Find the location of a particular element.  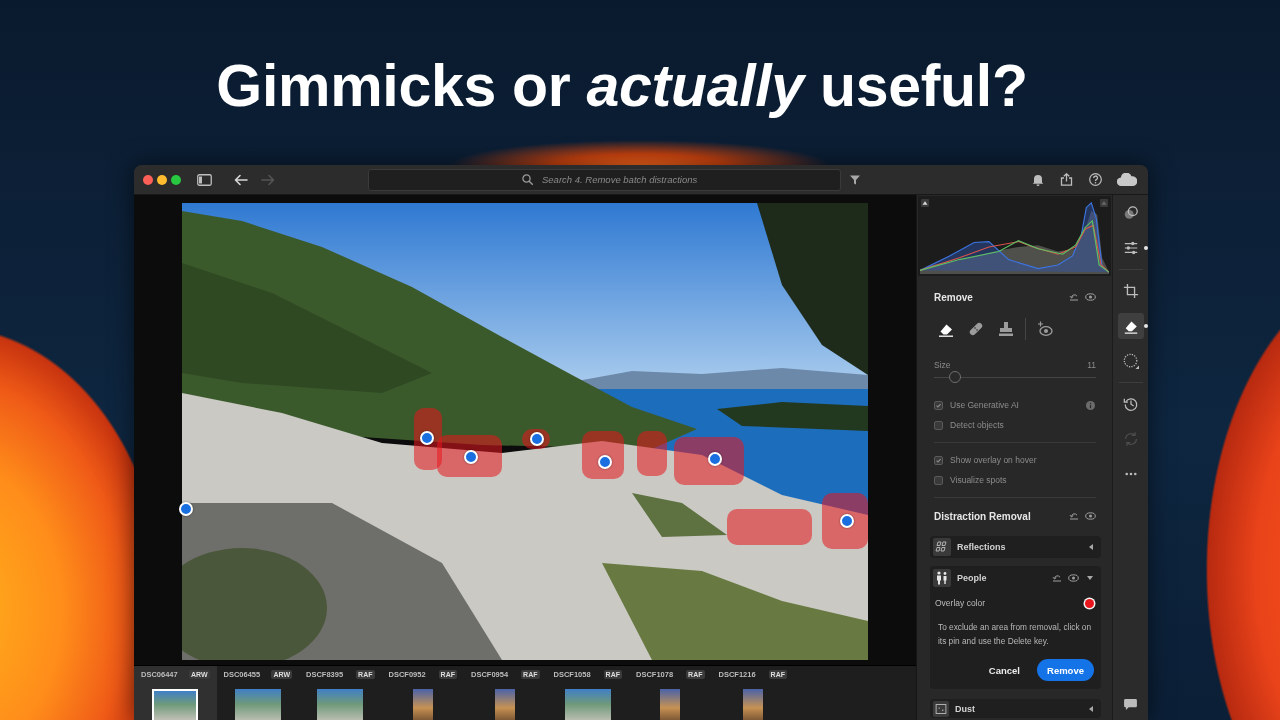

category-label: Dust is located at coordinates (1018, 708).